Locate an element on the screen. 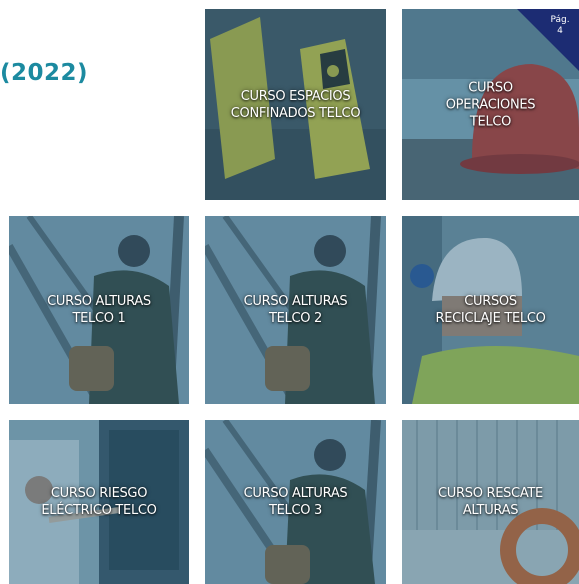 This screenshot has height=584, width=579. course-title: CURSO RIESGO ELÉCTRICO TELCO is located at coordinates (99, 502).